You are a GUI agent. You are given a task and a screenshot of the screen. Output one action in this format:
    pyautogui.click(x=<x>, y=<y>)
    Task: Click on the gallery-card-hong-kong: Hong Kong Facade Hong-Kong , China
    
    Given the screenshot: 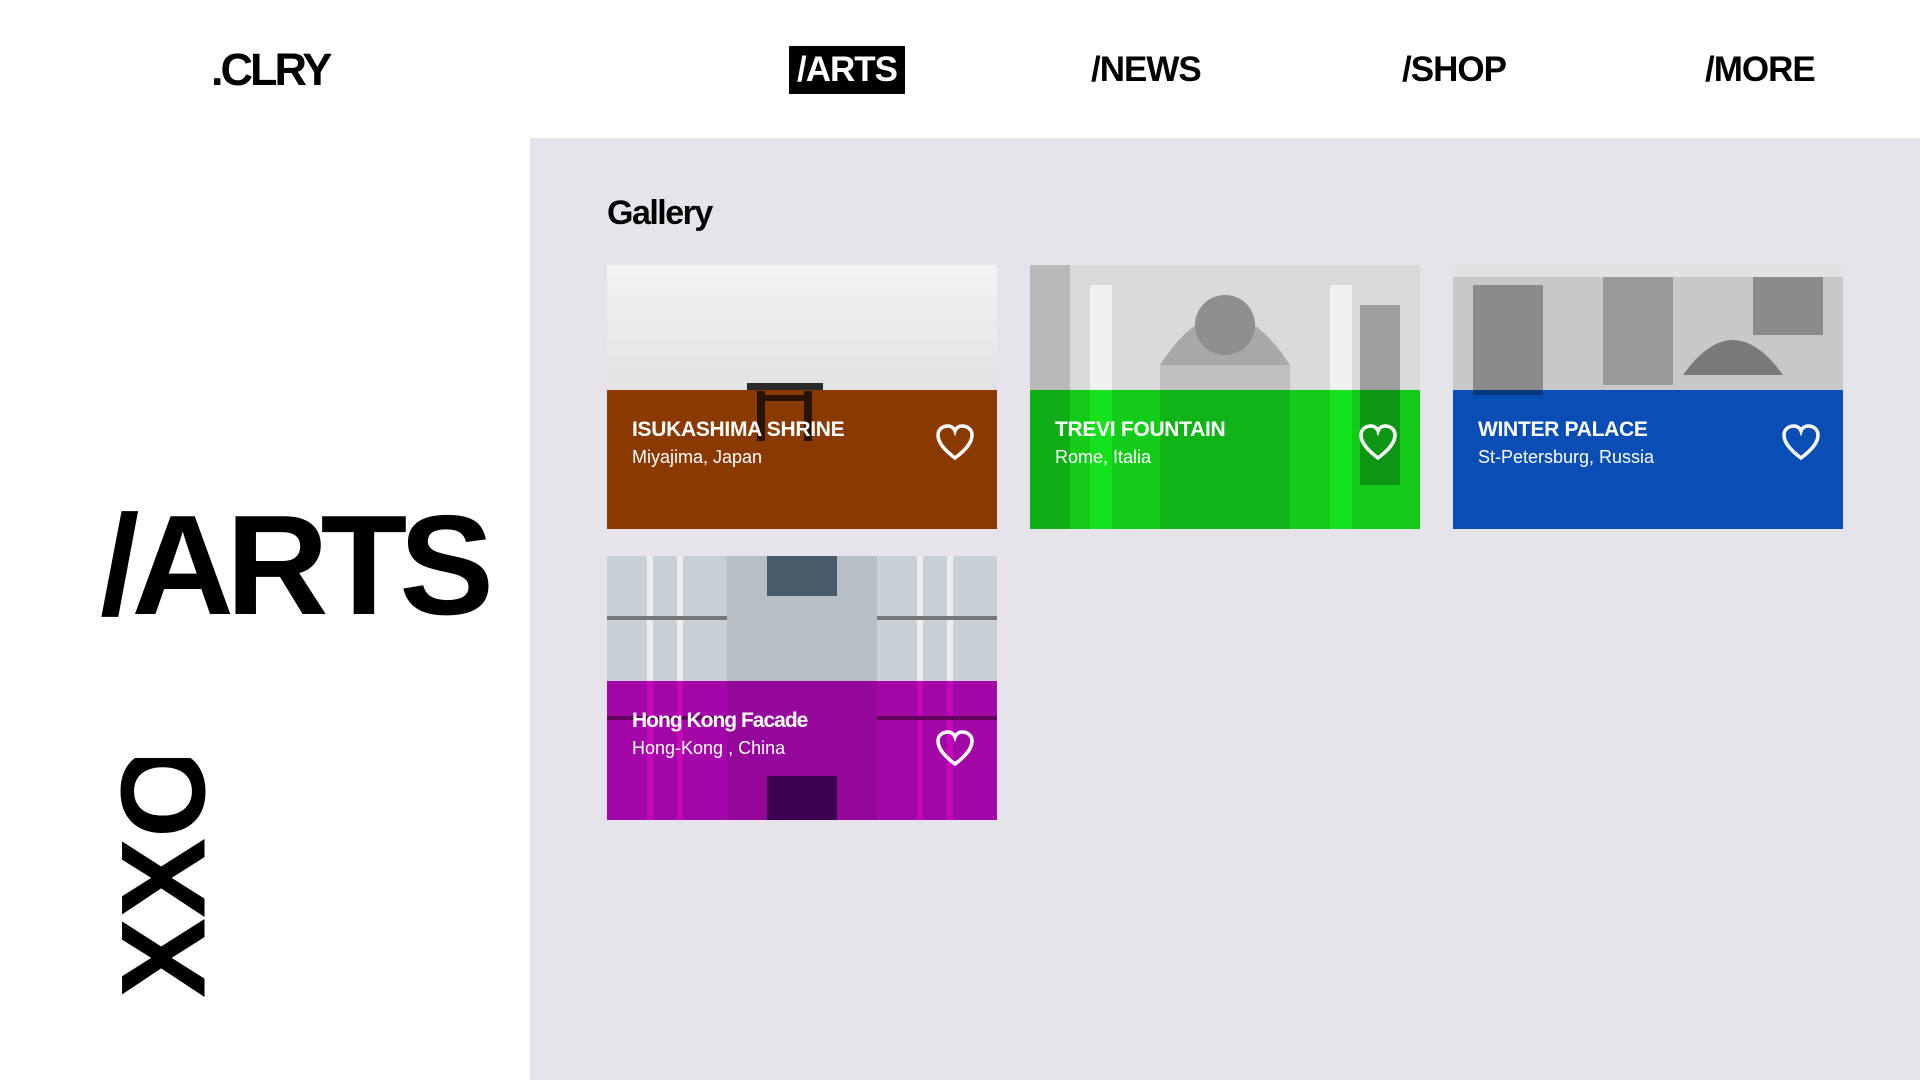 What is the action you would take?
    pyautogui.click(x=802, y=688)
    